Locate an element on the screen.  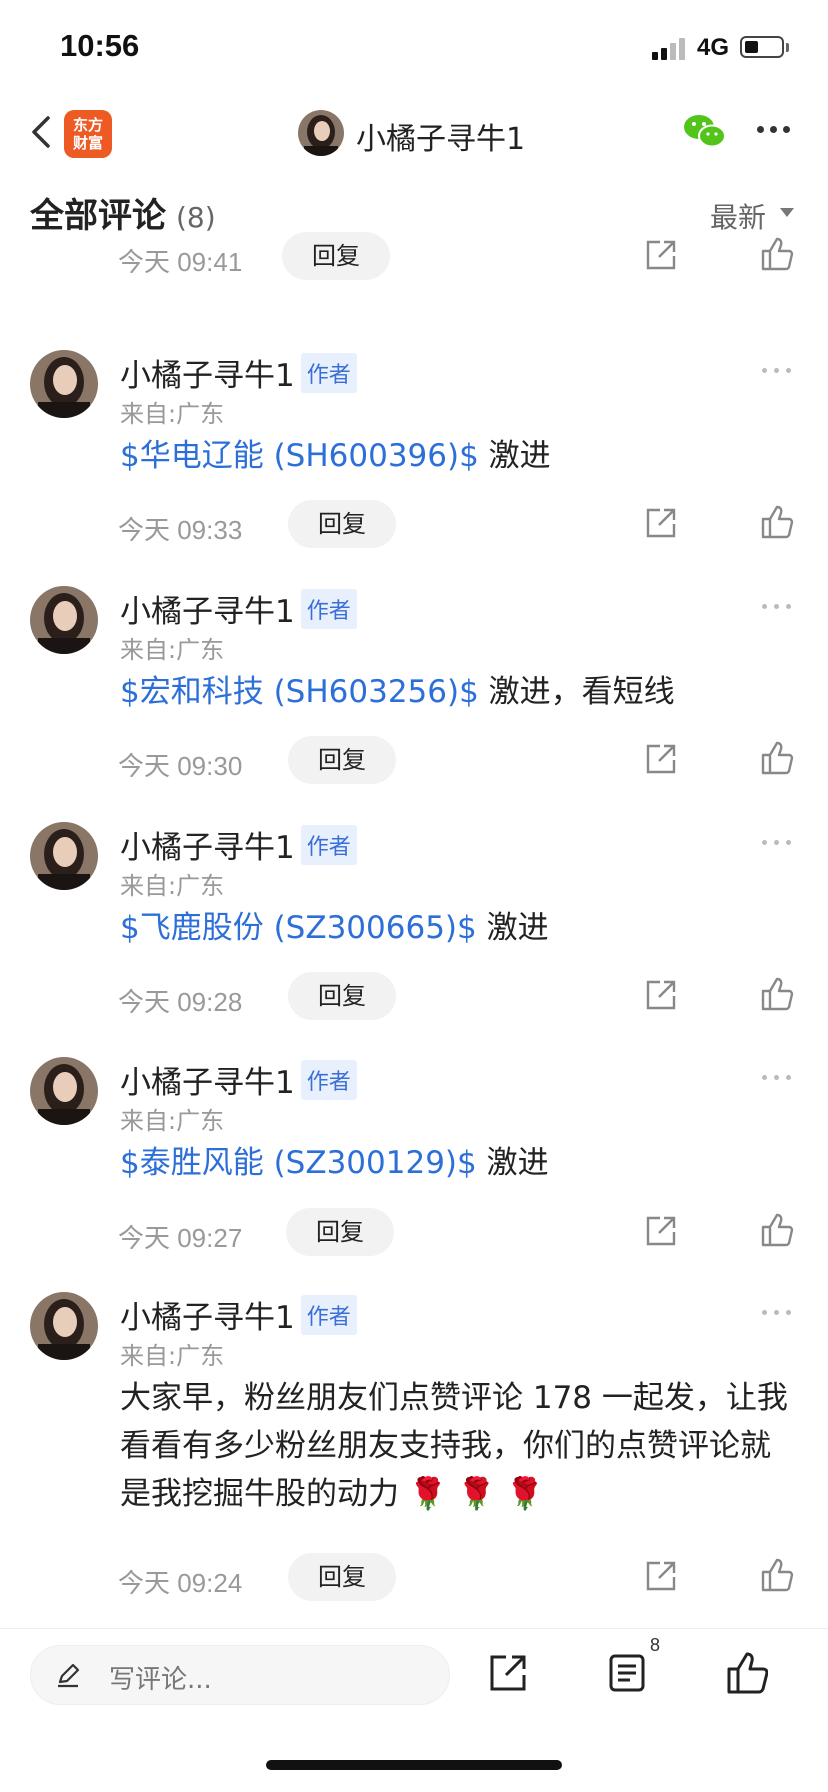
back-chevron-icon is located at coordinates (44, 132).